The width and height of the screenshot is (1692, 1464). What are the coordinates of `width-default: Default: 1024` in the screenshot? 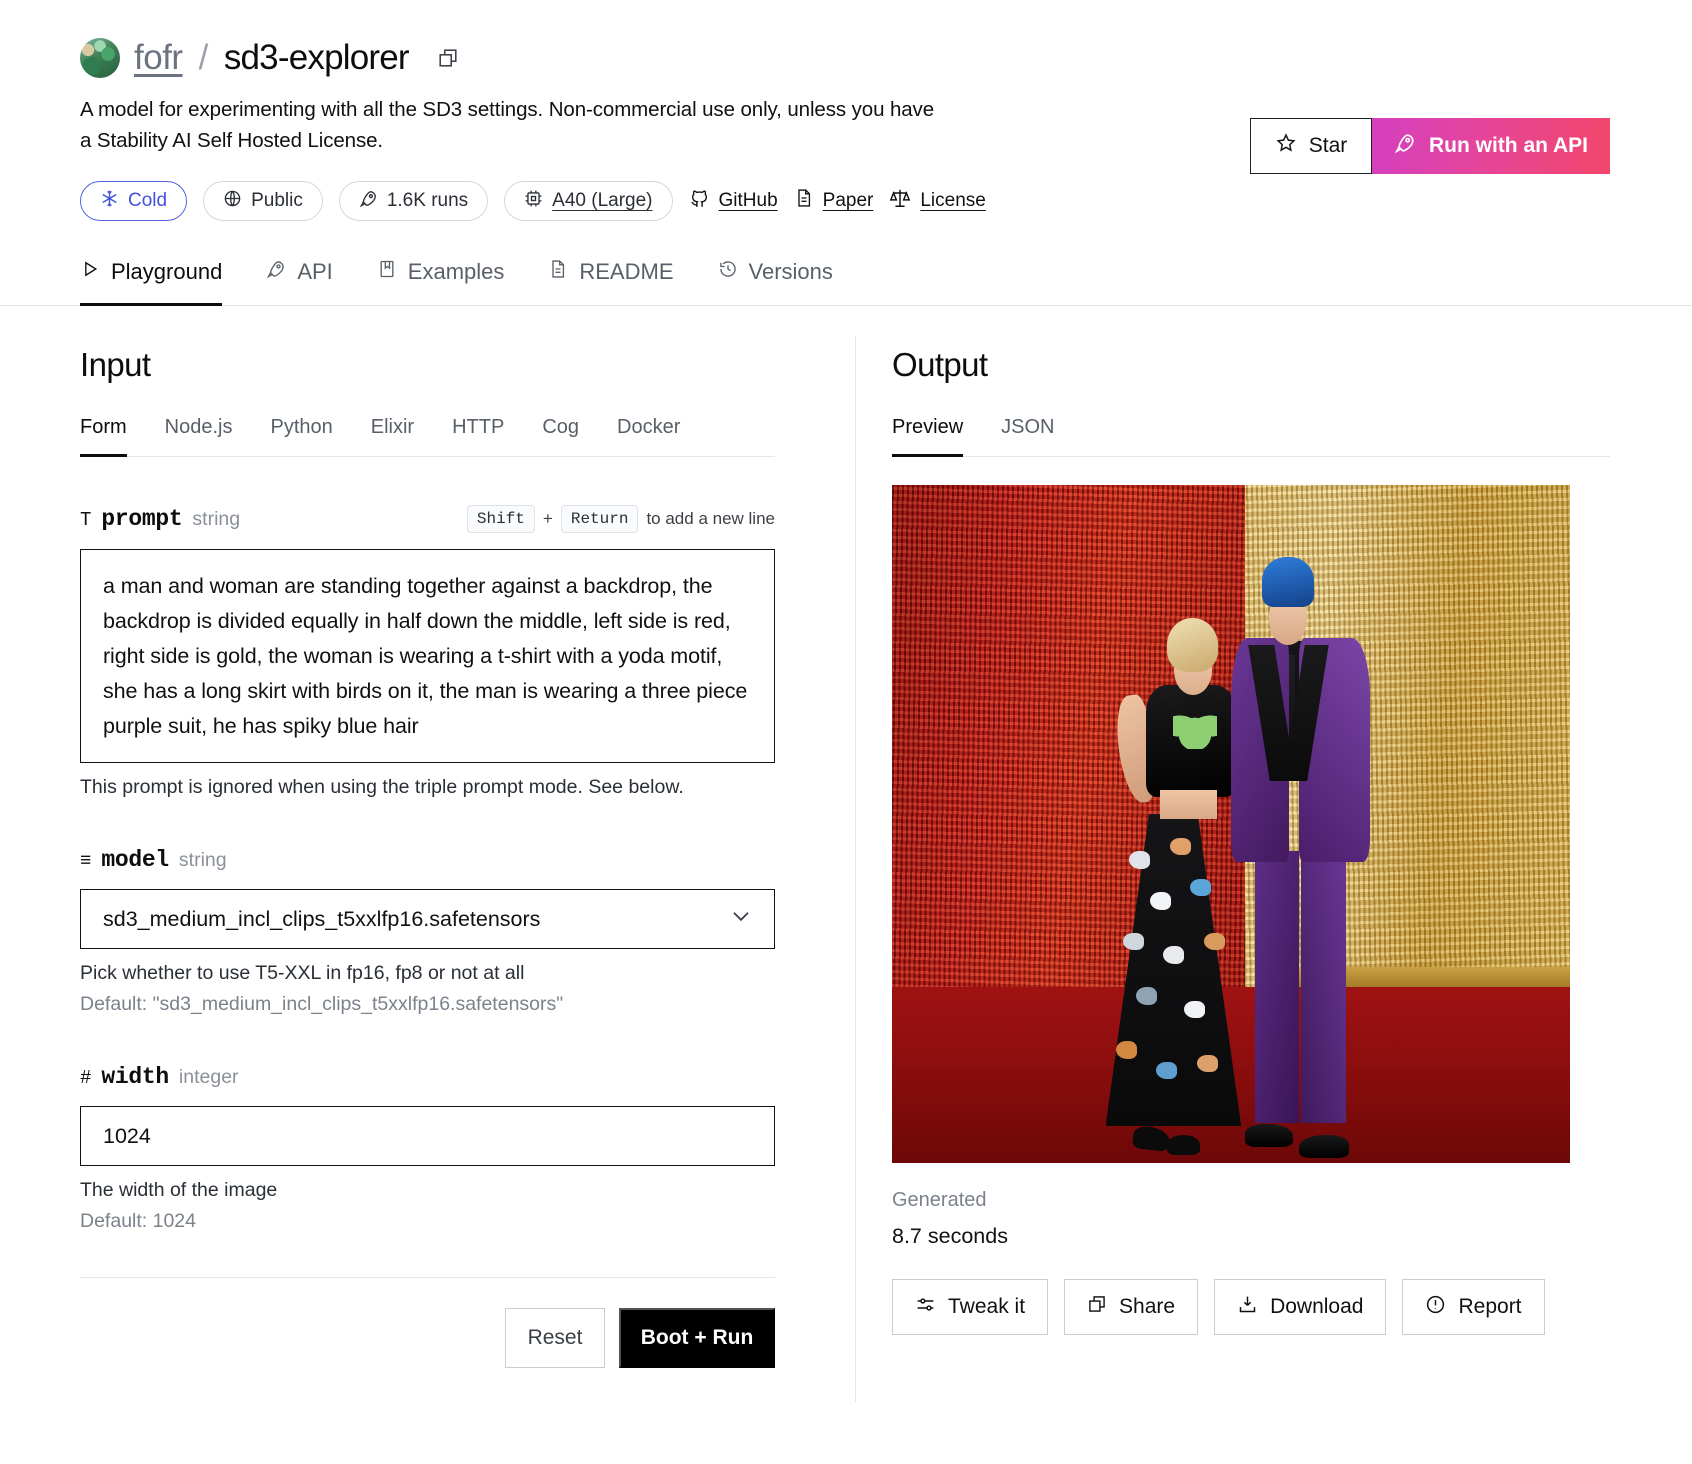 It's located at (138, 1221).